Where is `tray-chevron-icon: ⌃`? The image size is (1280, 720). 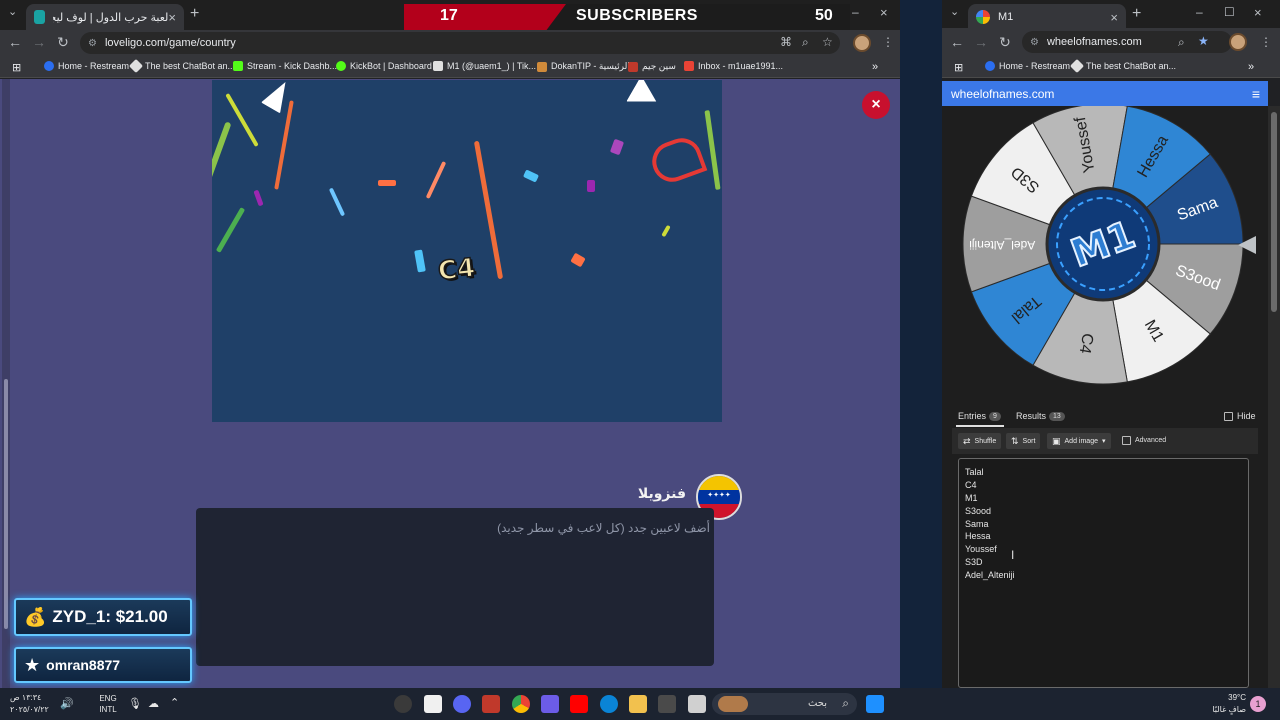
tray-chevron-icon: ⌃ is located at coordinates (174, 702).